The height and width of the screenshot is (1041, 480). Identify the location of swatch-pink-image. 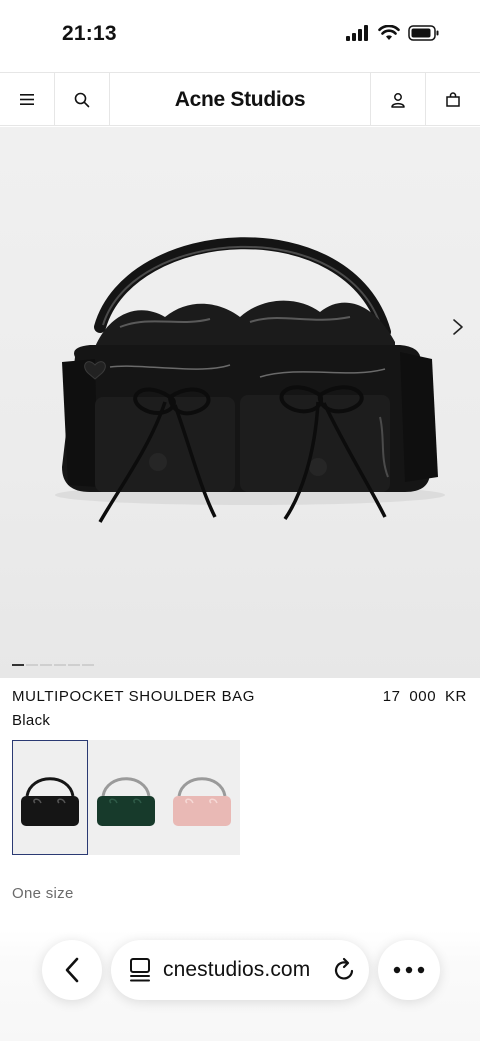
(202, 797).